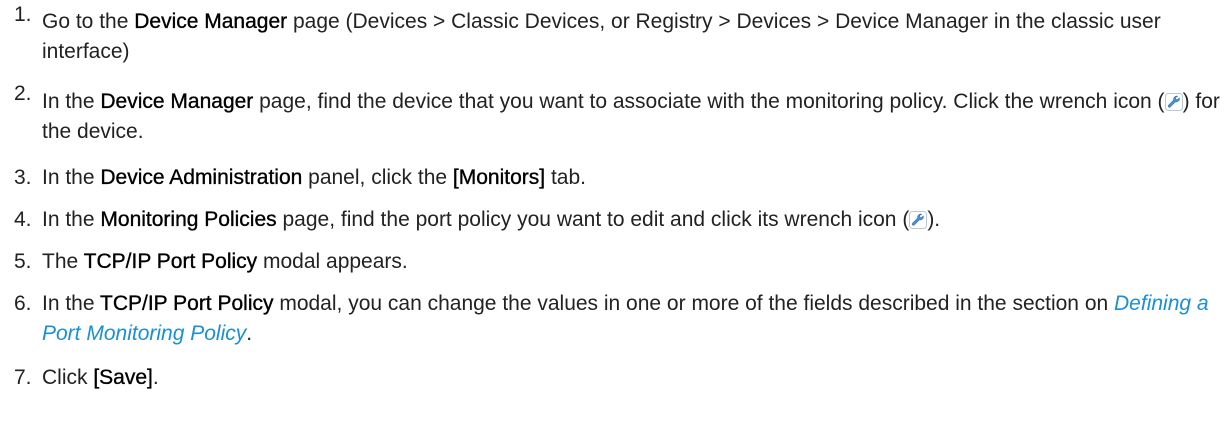 The height and width of the screenshot is (430, 1230). What do you see at coordinates (23, 219) in the screenshot?
I see `step-number: 4.` at bounding box center [23, 219].